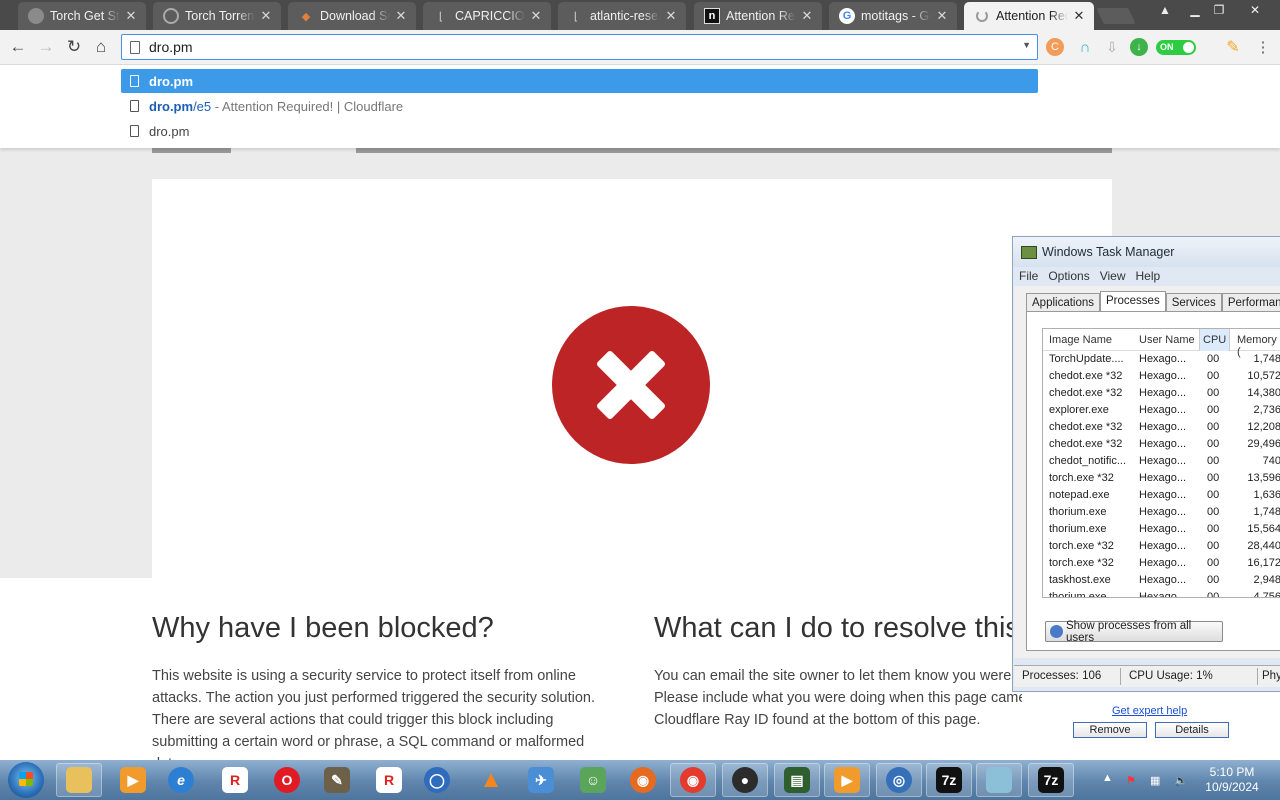 This screenshot has height=800, width=1280. I want to click on torch-browser-icon: ◯, so click(437, 780).